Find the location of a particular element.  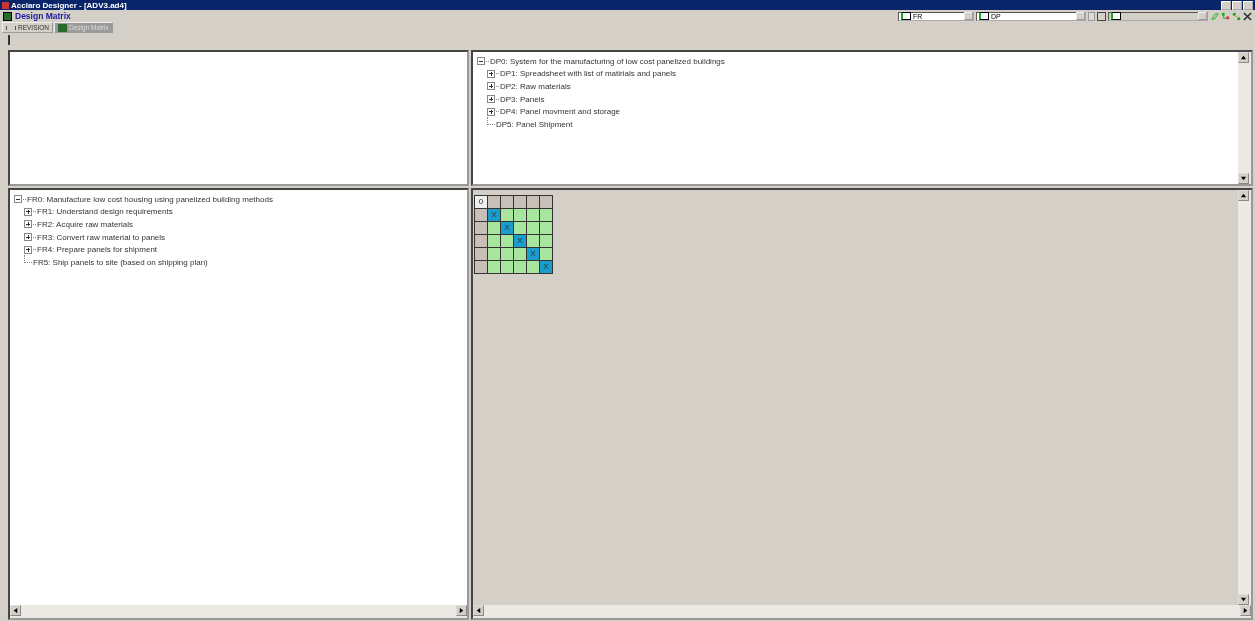

document-title: Design Matrix is located at coordinates (43, 16).